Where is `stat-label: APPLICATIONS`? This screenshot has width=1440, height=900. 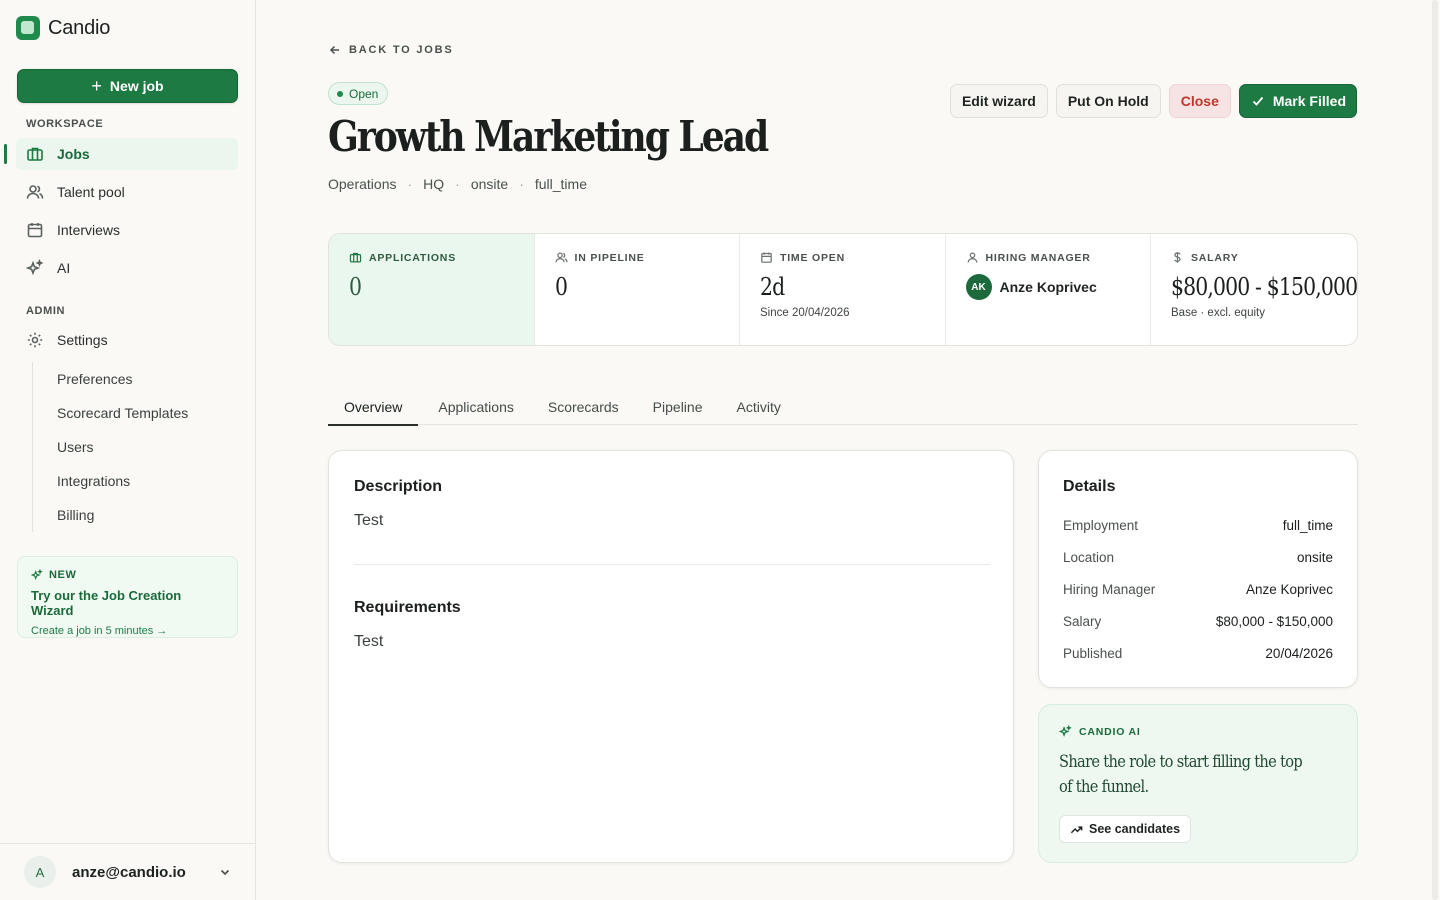 stat-label: APPLICATIONS is located at coordinates (431, 257).